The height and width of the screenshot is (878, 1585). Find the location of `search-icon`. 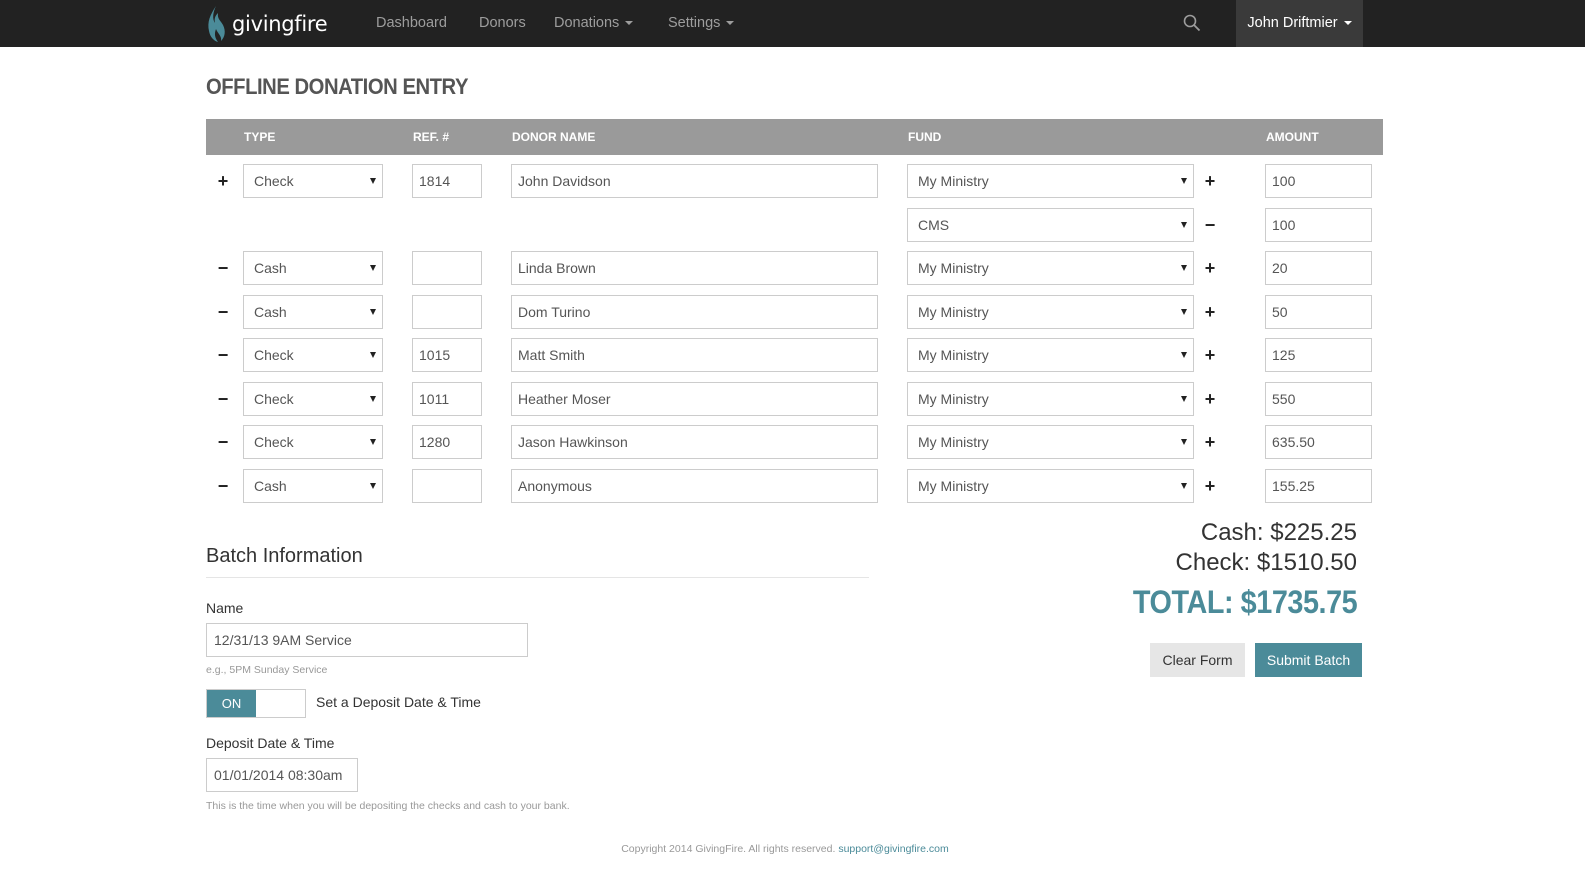

search-icon is located at coordinates (1192, 23).